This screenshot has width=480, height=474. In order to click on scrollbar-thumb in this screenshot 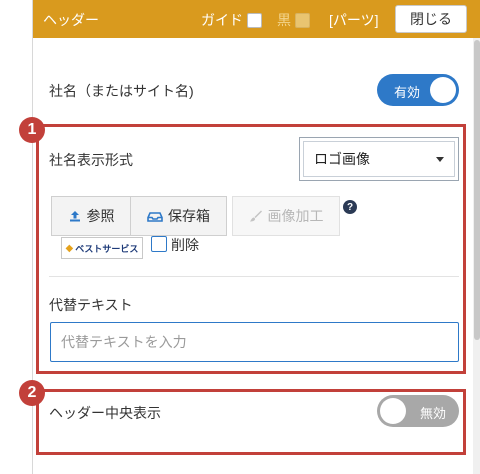, I will do `click(477, 190)`.